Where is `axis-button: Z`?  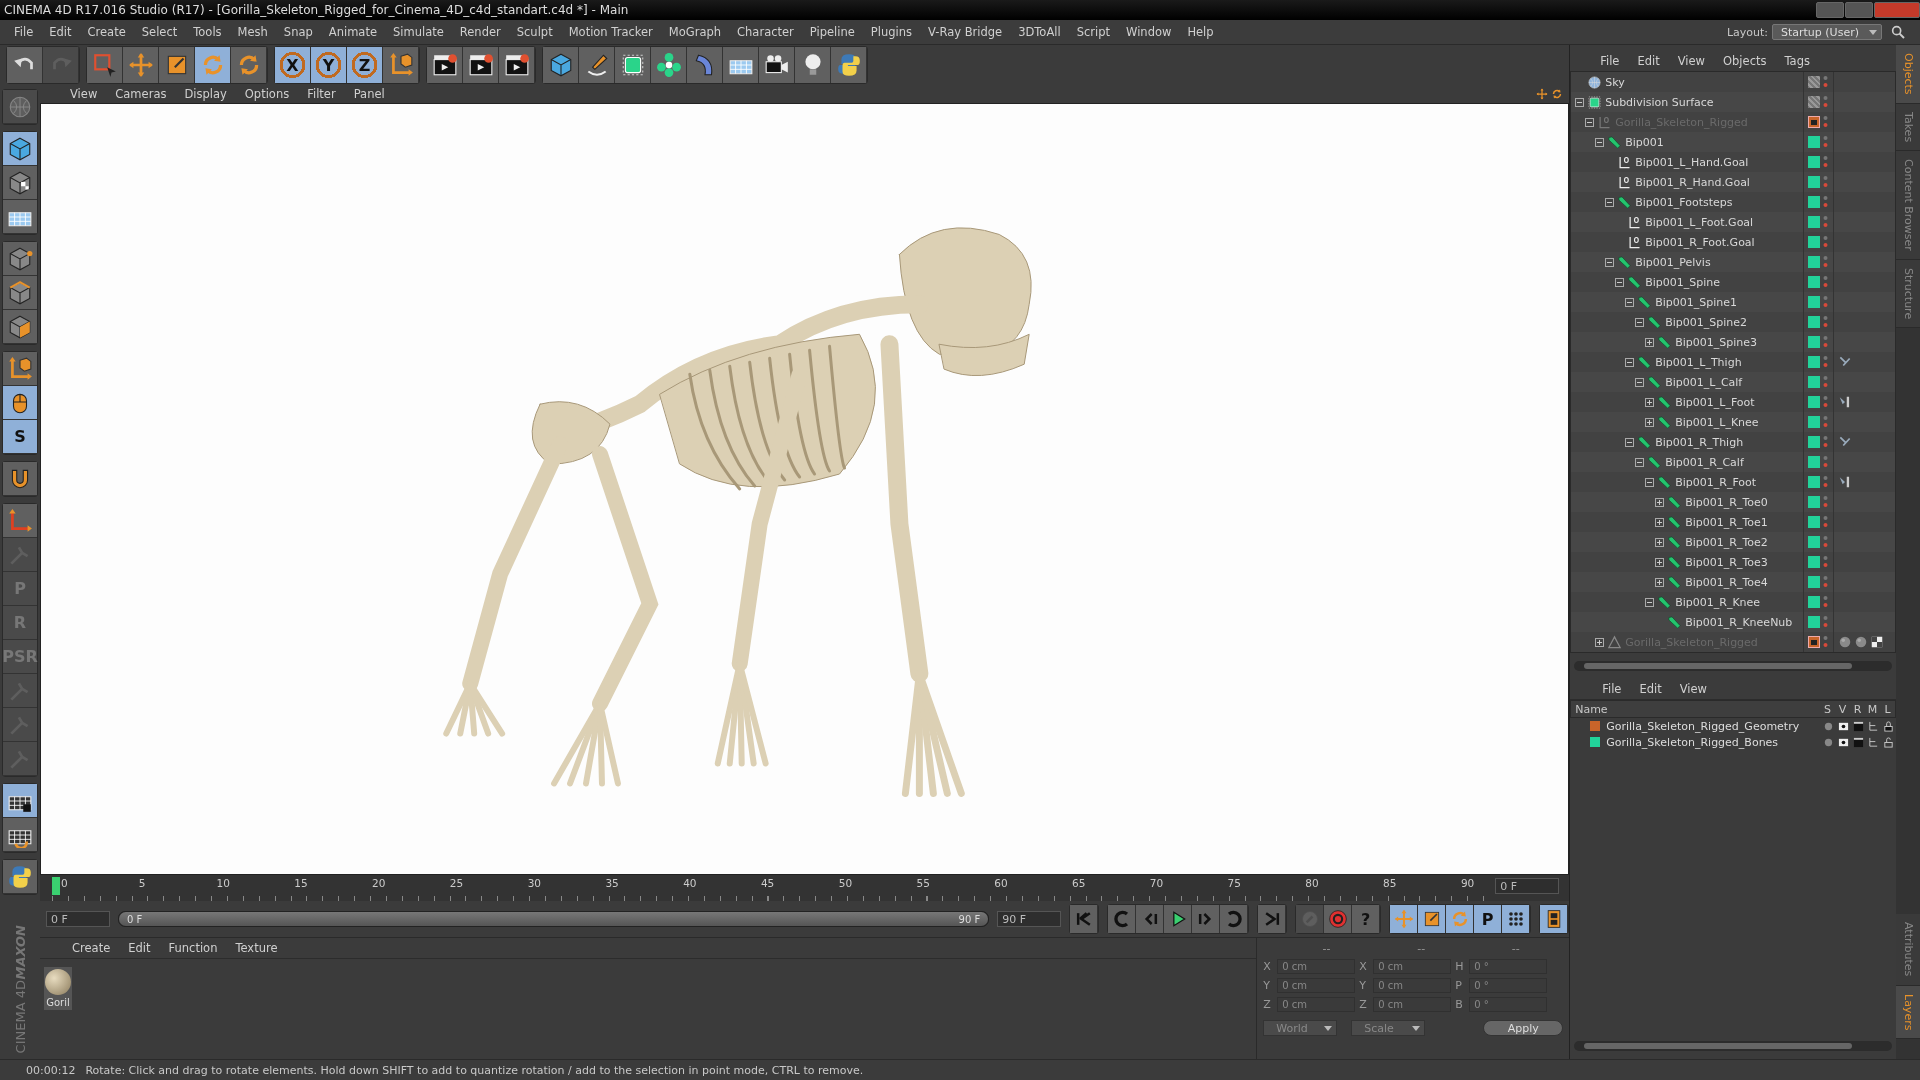 axis-button: Z is located at coordinates (365, 65).